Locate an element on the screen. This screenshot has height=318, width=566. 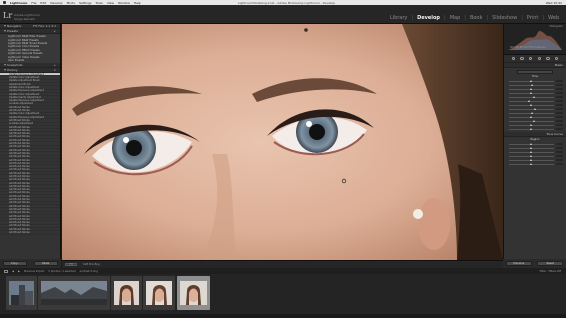
adjustment-pin-icon is located at coordinates (306, 30).